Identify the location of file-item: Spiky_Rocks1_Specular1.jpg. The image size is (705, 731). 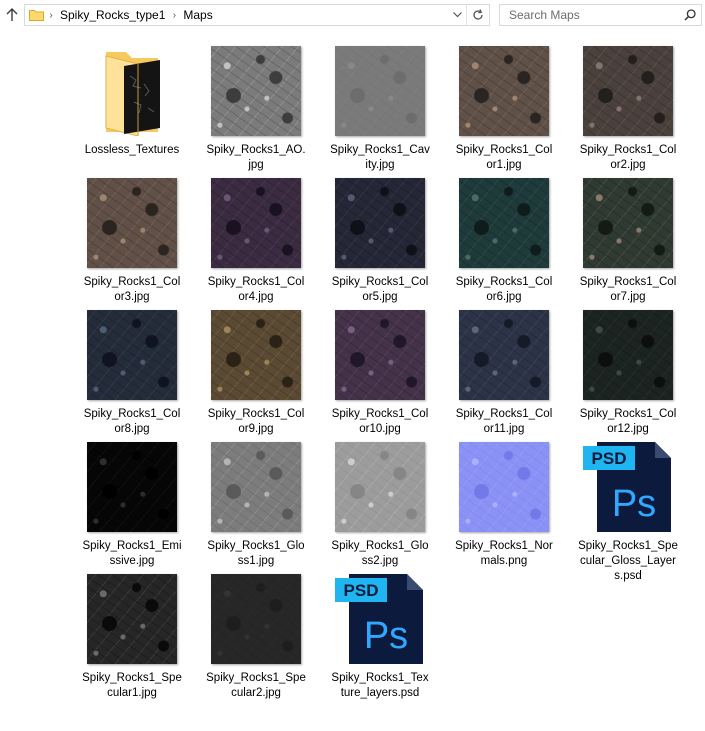
(132, 634).